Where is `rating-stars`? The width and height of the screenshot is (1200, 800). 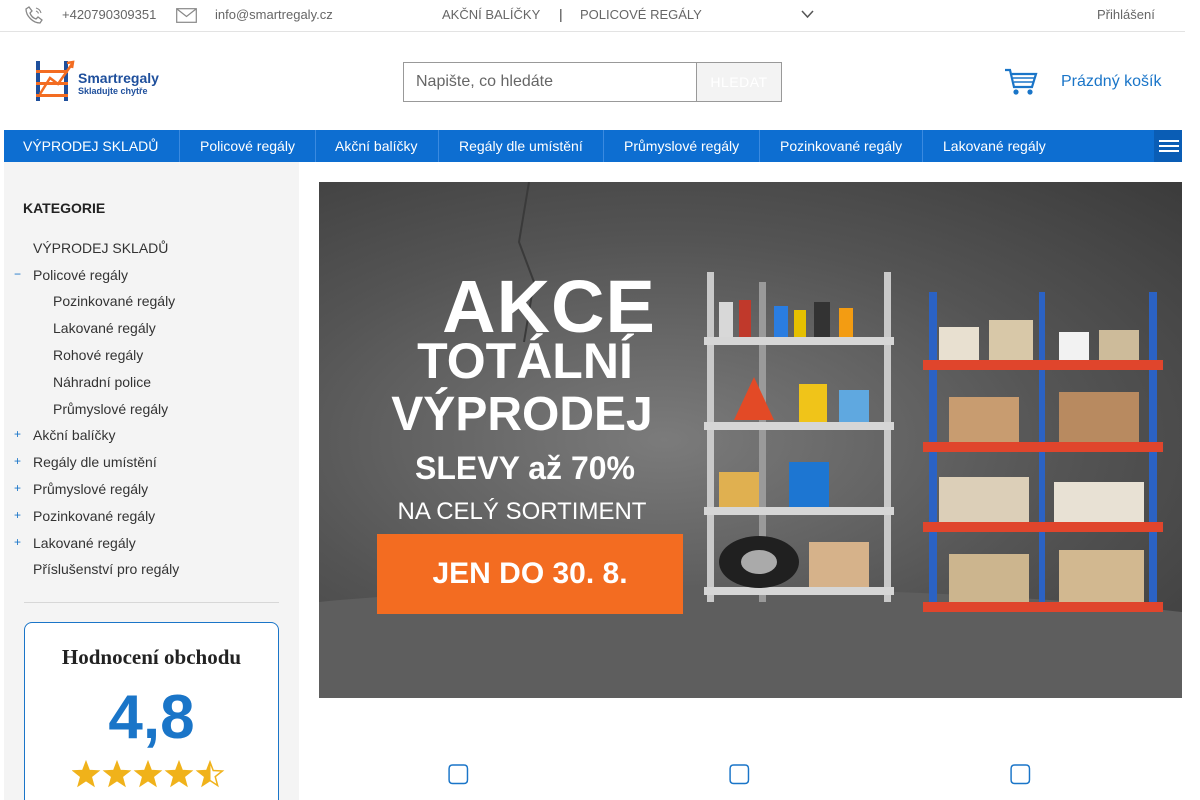 rating-stars is located at coordinates (148, 774).